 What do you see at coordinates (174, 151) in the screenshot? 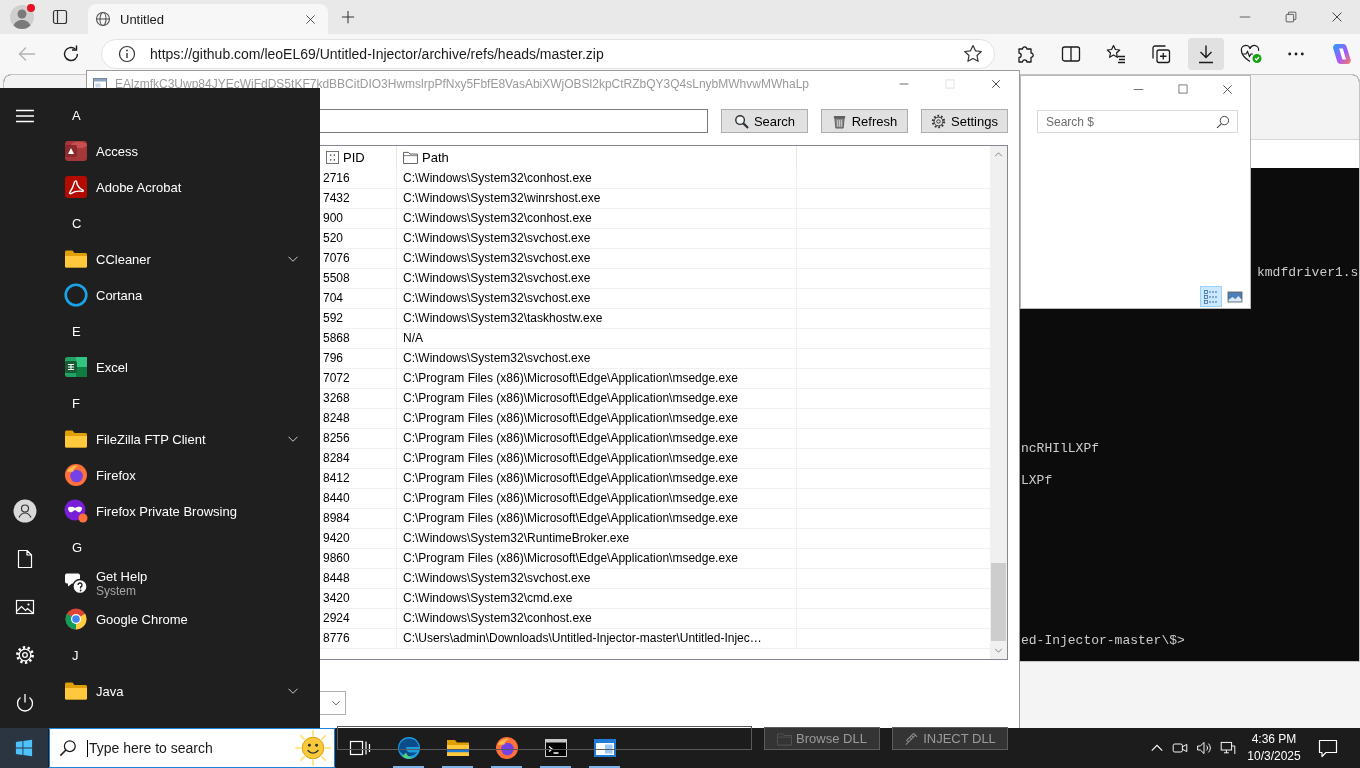
I see `app-list-item: Access` at bounding box center [174, 151].